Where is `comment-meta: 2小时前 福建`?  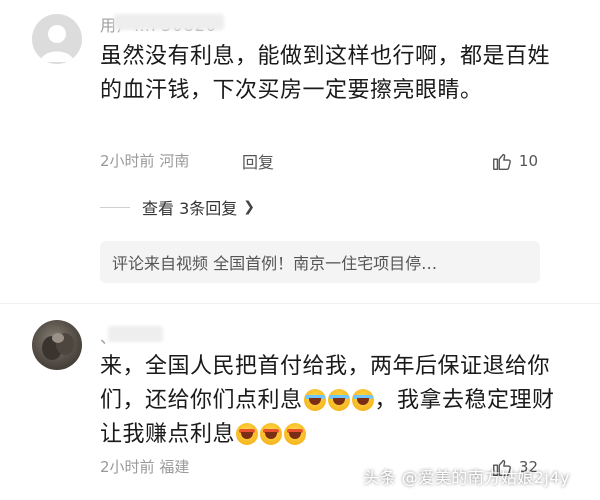 comment-meta: 2小时前 福建 is located at coordinates (144, 466).